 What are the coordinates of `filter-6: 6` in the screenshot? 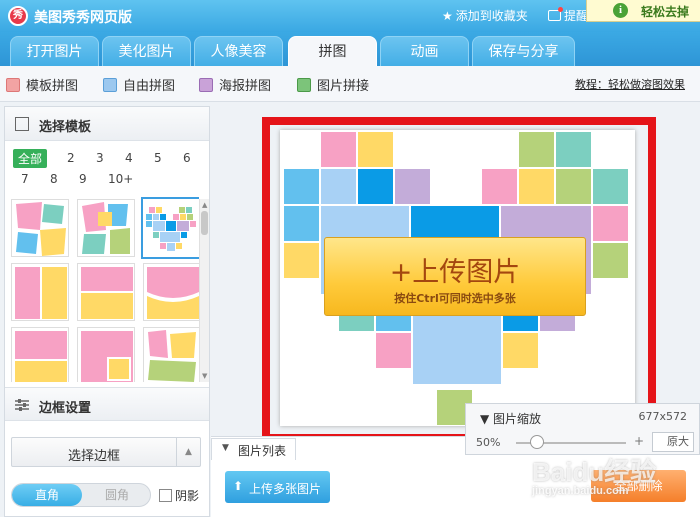 It's located at (187, 158).